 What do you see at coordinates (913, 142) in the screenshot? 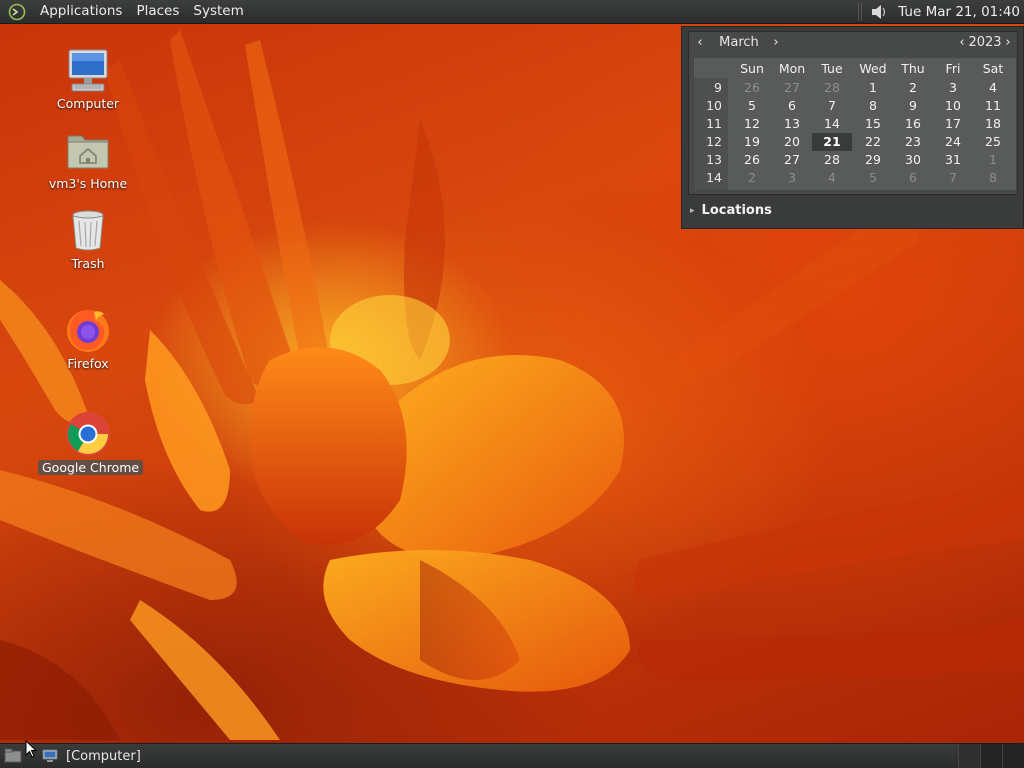
I see `calendar-day: 23` at bounding box center [913, 142].